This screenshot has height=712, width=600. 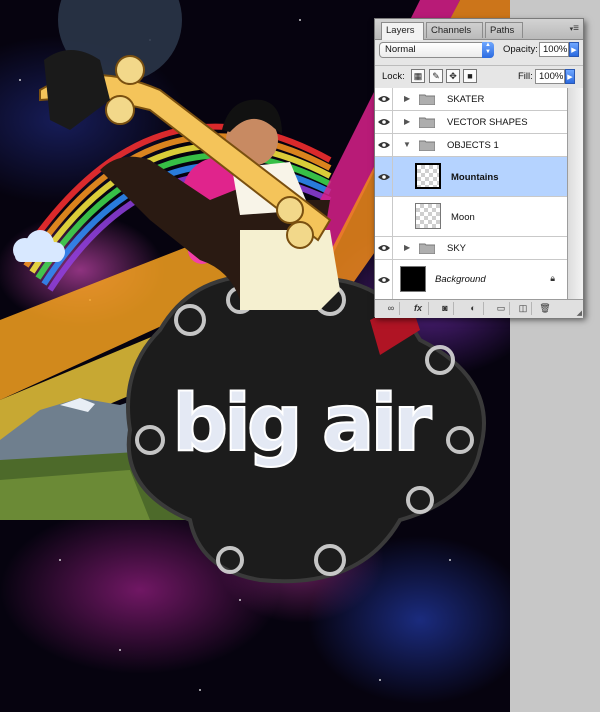 I want to click on layer-row: Background 🔒︎, so click(x=471, y=279).